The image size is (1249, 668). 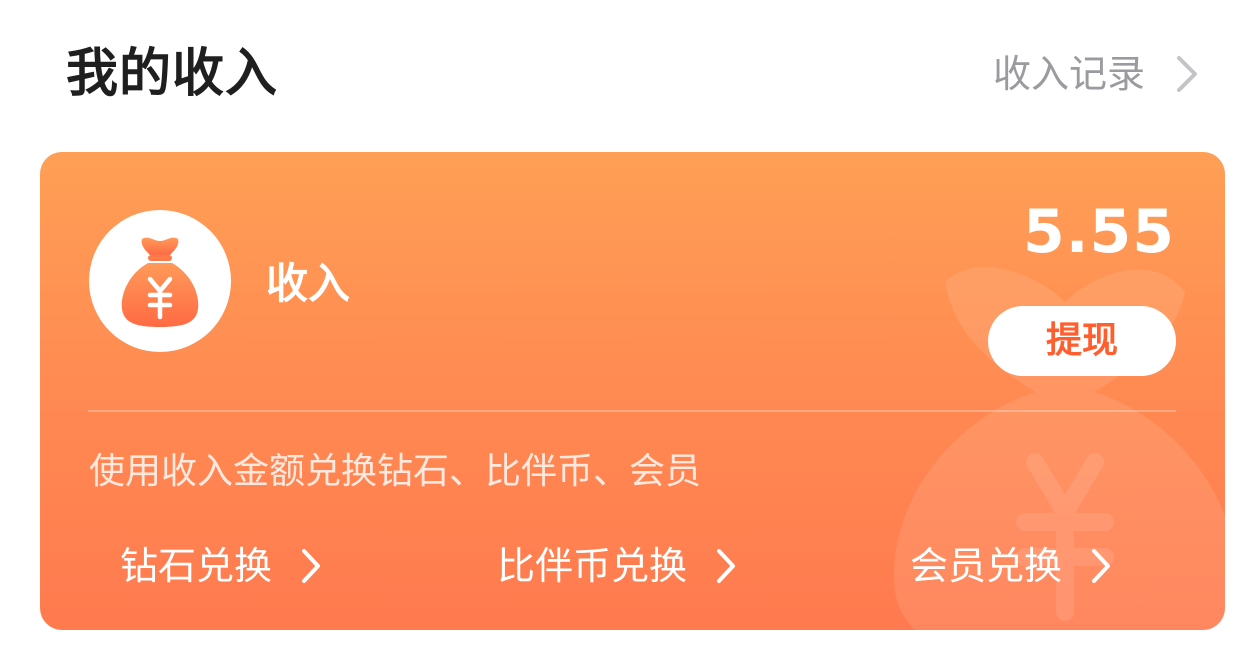 What do you see at coordinates (592, 566) in the screenshot?
I see `coin-exchange-label: 比伴币兑换` at bounding box center [592, 566].